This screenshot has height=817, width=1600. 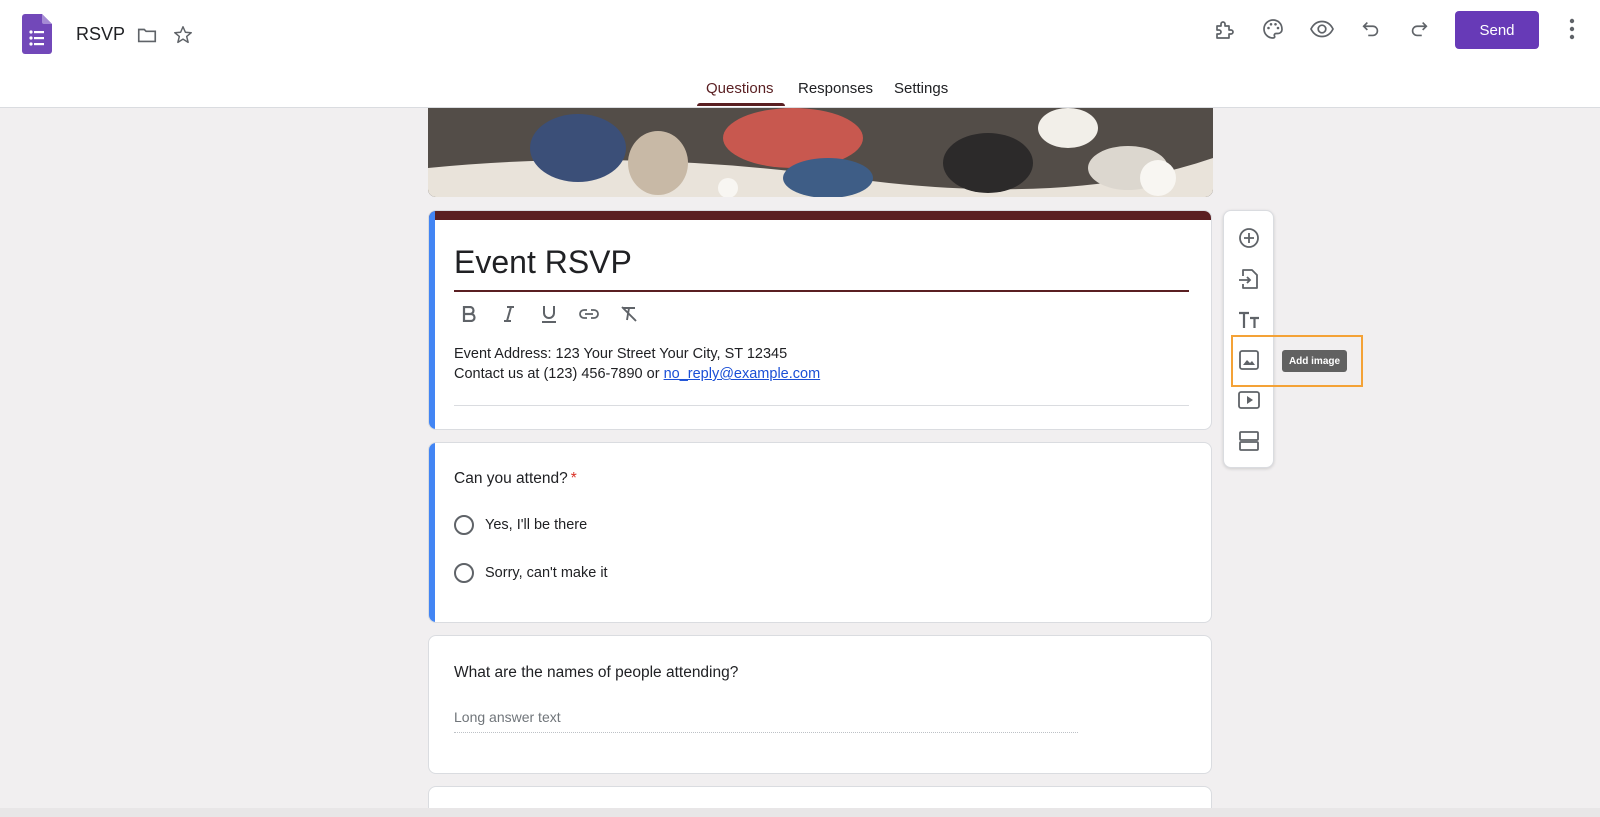 What do you see at coordinates (1322, 29) in the screenshot?
I see `preview-eye-icon` at bounding box center [1322, 29].